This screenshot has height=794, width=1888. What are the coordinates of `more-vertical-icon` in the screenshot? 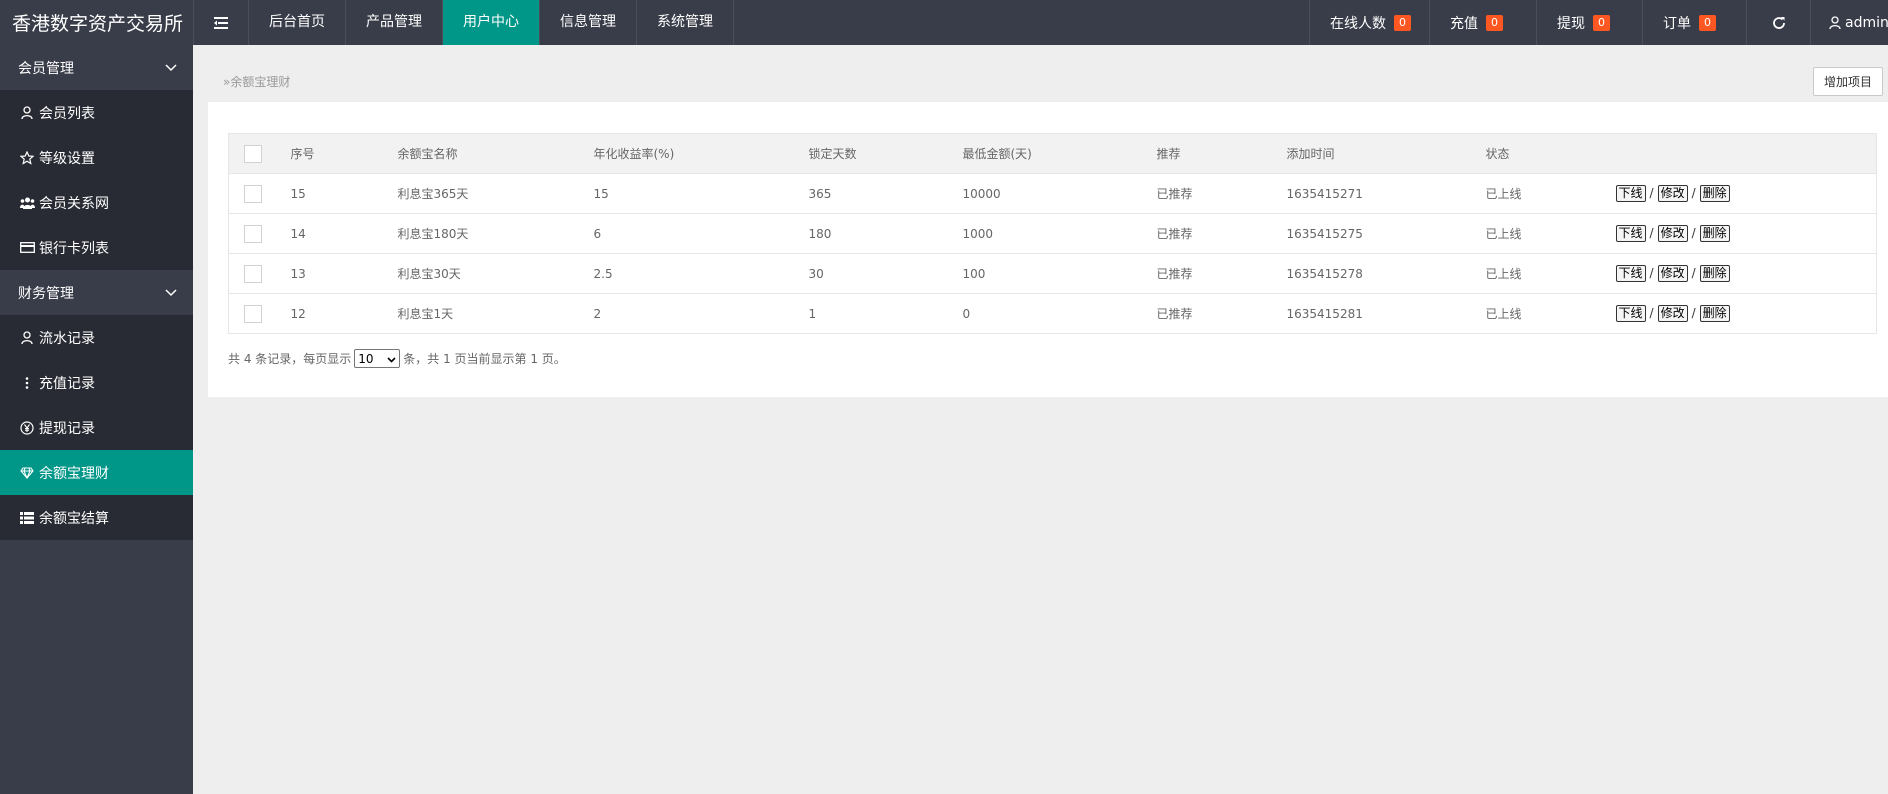 It's located at (27, 382).